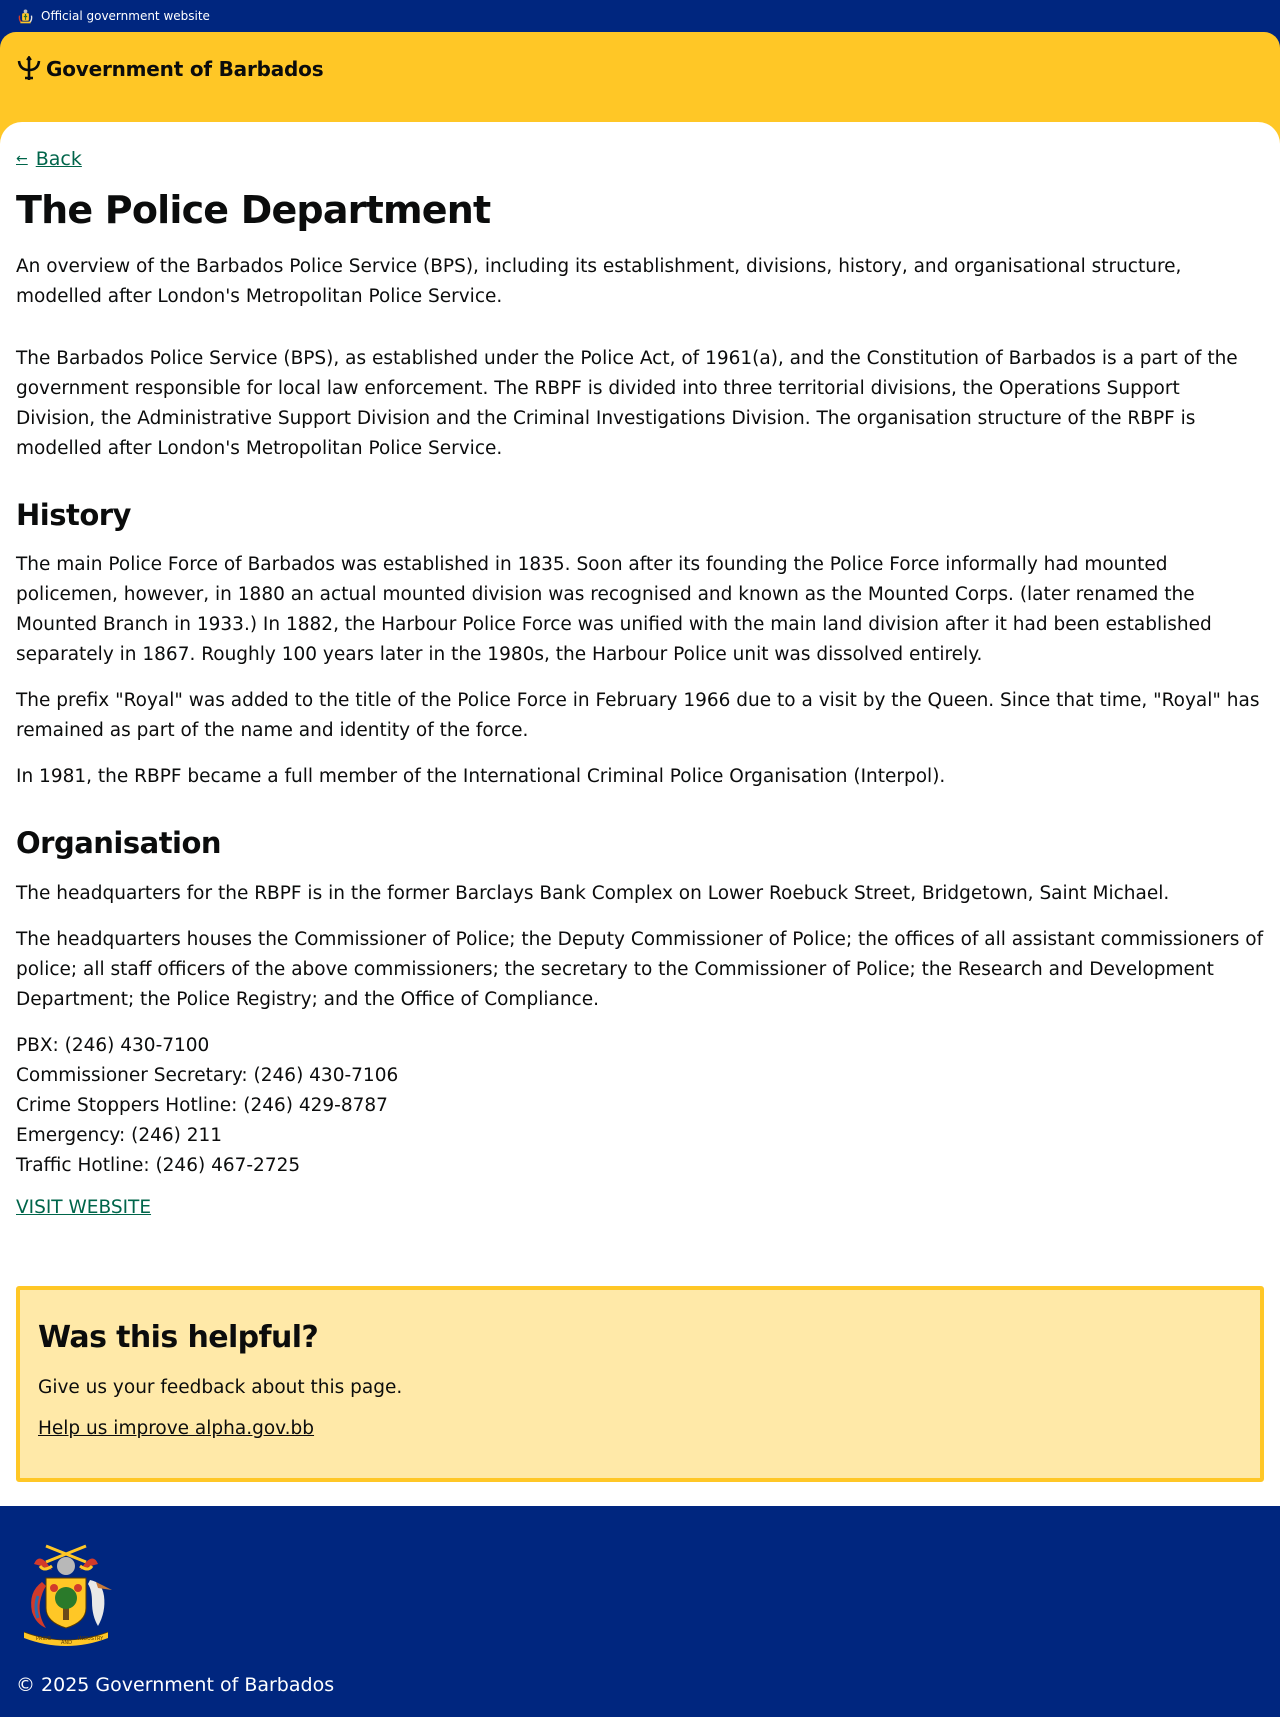  Describe the element at coordinates (178, 1338) in the screenshot. I see `feedback-heading: Was this helpful?` at that location.